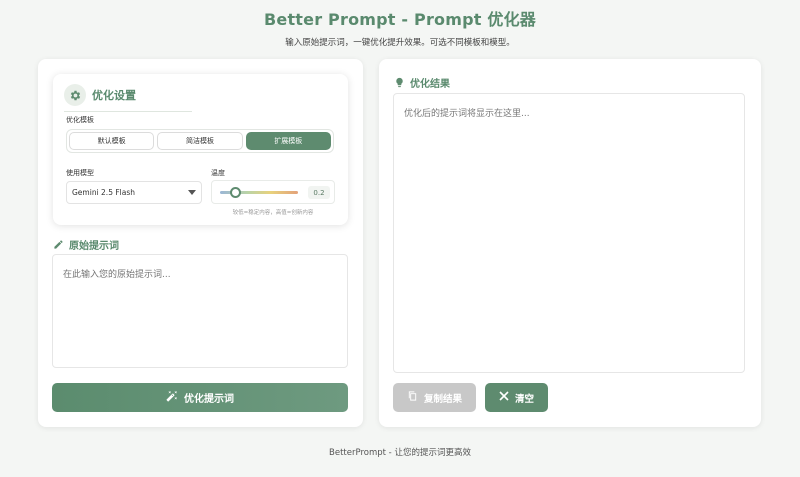  Describe the element at coordinates (273, 213) in the screenshot. I see `temperature-hint: 较低=稳定内容，高值=创新内容` at that location.